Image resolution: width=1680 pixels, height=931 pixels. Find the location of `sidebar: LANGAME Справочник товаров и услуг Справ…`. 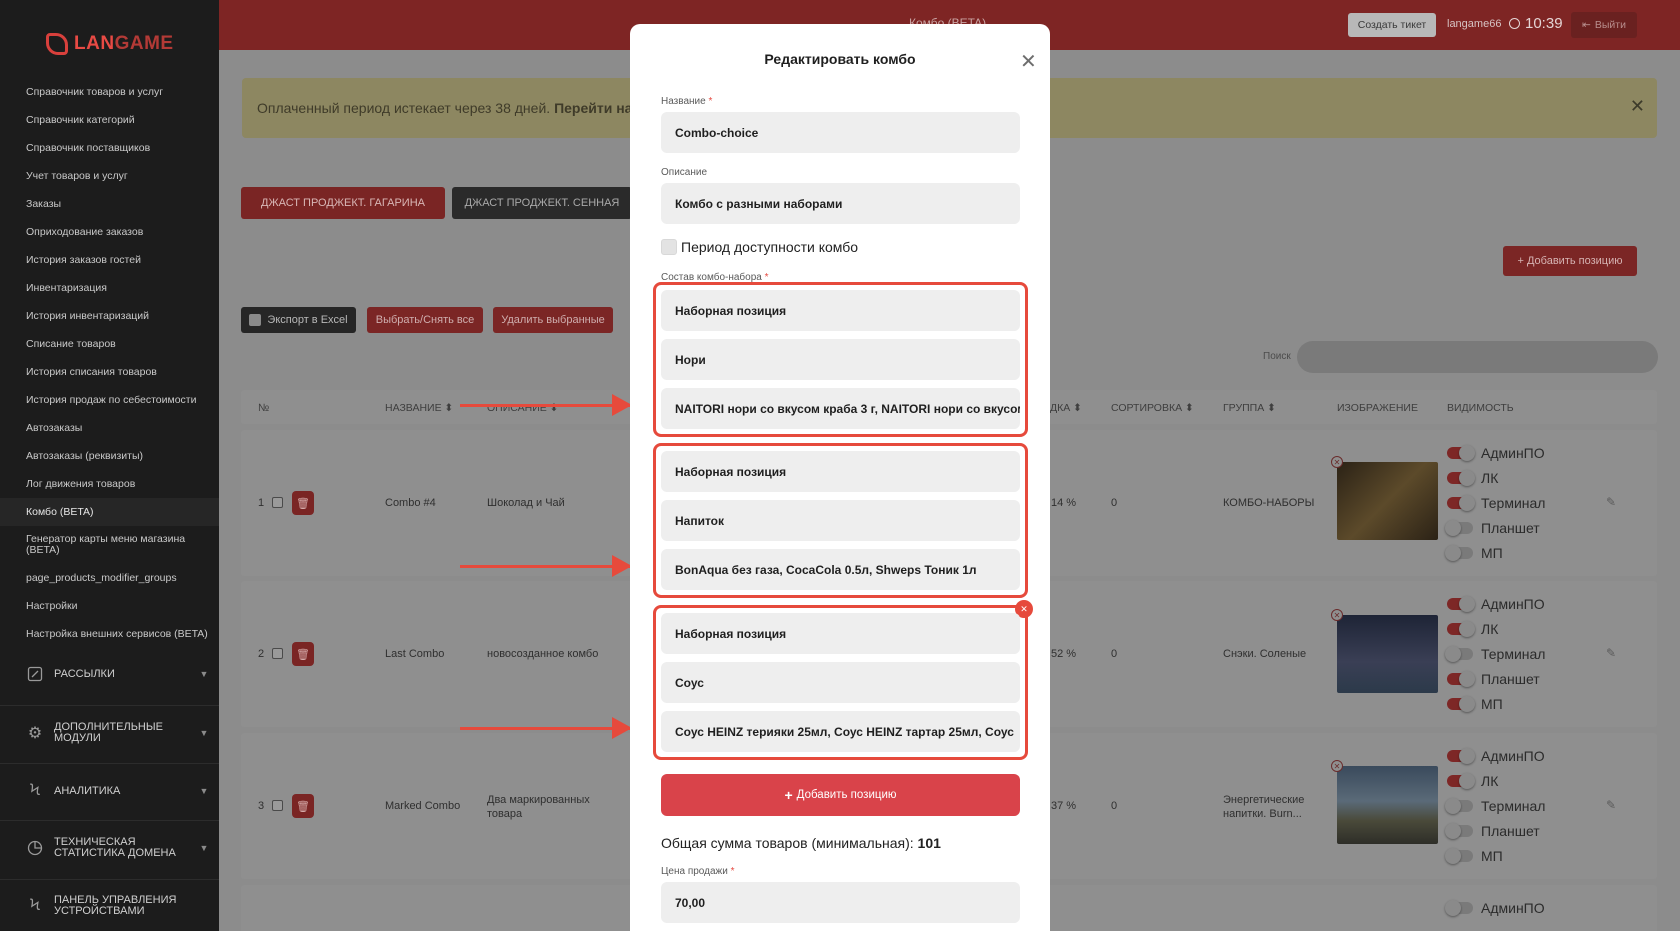

sidebar: LANGAME Справочник товаров и услуг Справ… is located at coordinates (109, 465).